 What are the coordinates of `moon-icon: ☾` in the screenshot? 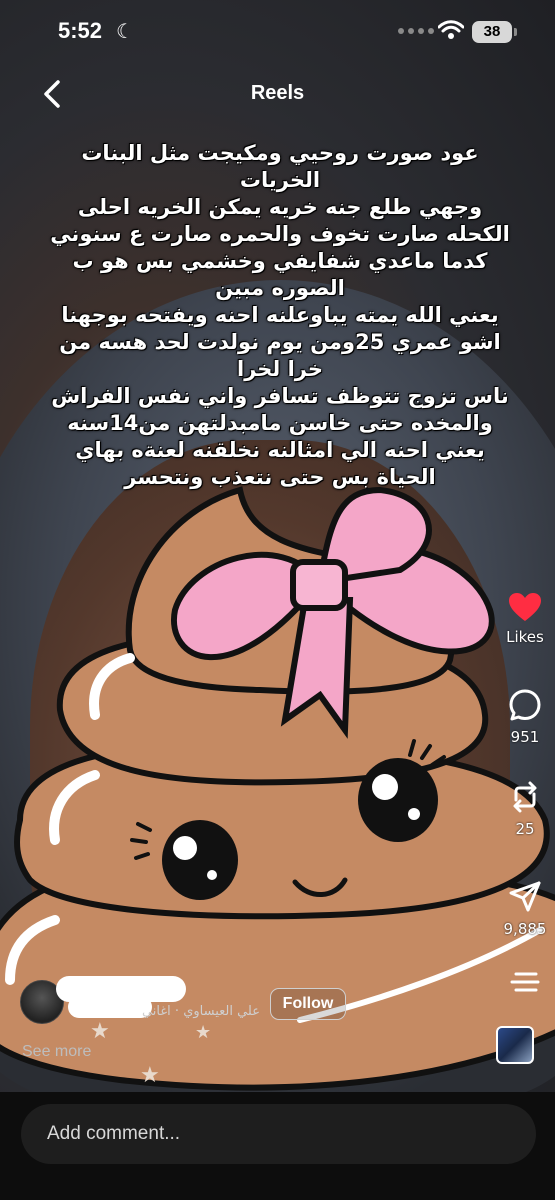 It's located at (125, 31).